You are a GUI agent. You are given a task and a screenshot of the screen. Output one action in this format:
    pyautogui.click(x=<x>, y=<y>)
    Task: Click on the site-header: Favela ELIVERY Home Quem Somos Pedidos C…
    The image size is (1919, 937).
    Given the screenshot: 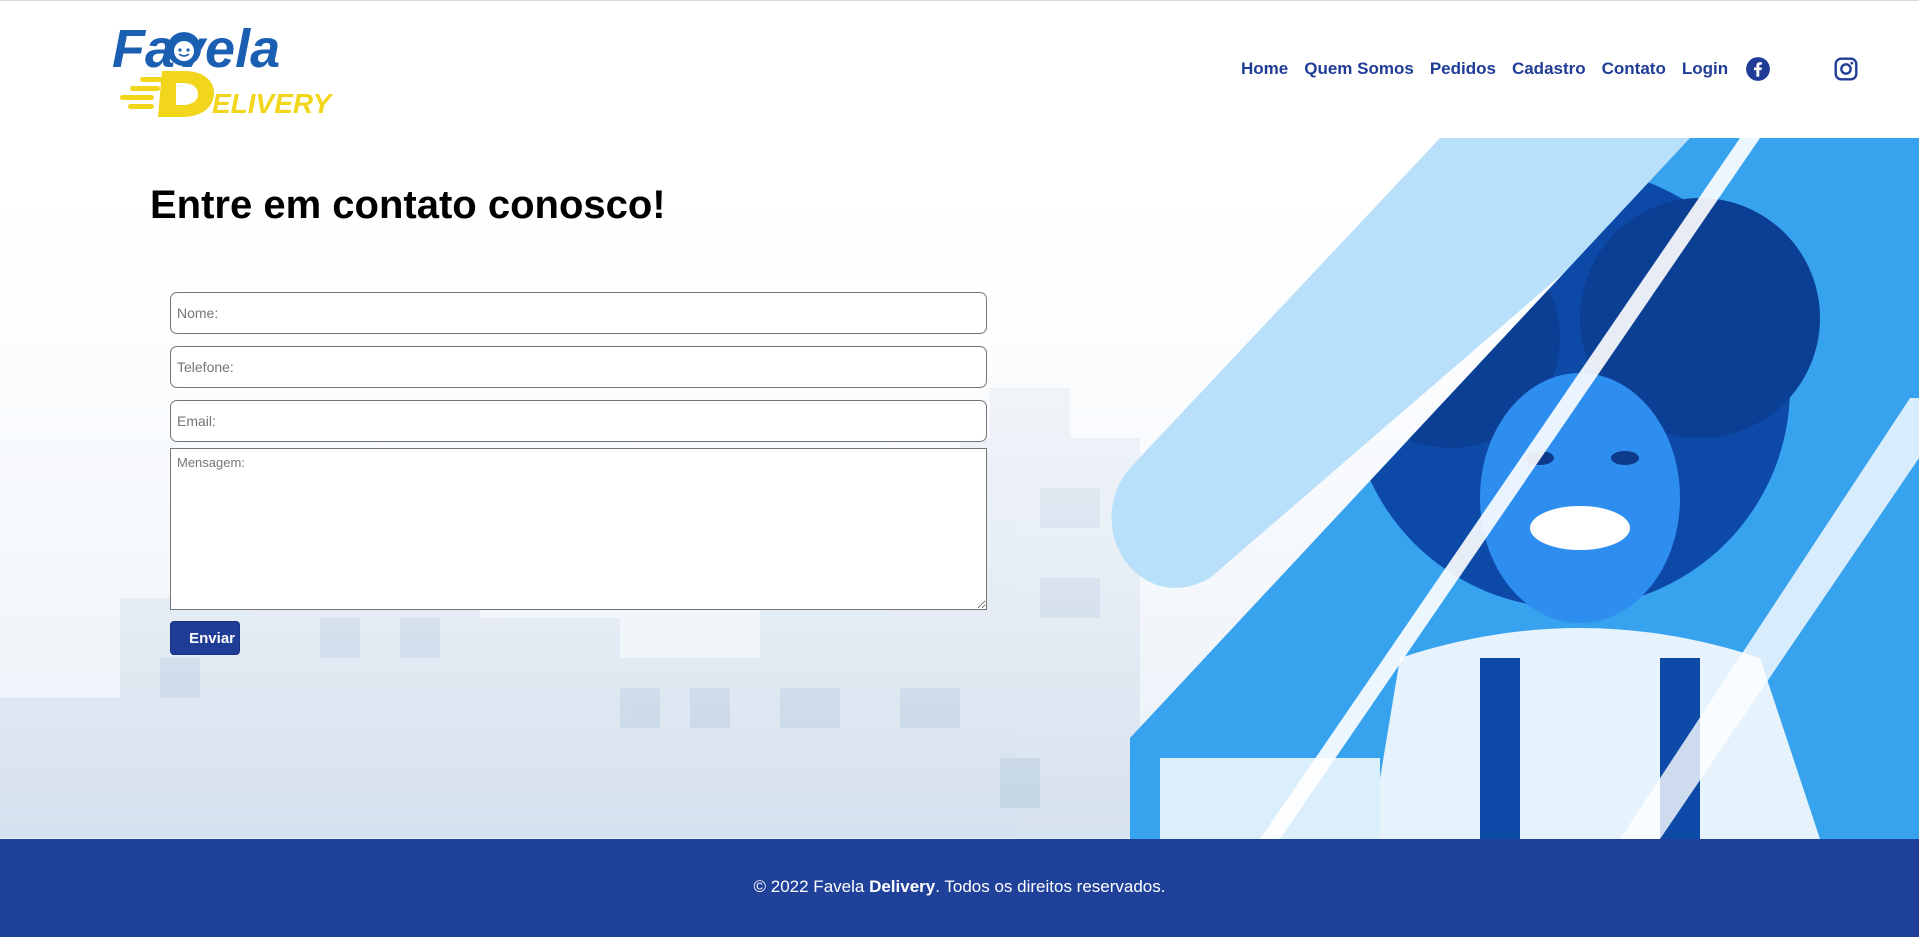 What is the action you would take?
    pyautogui.click(x=959, y=69)
    